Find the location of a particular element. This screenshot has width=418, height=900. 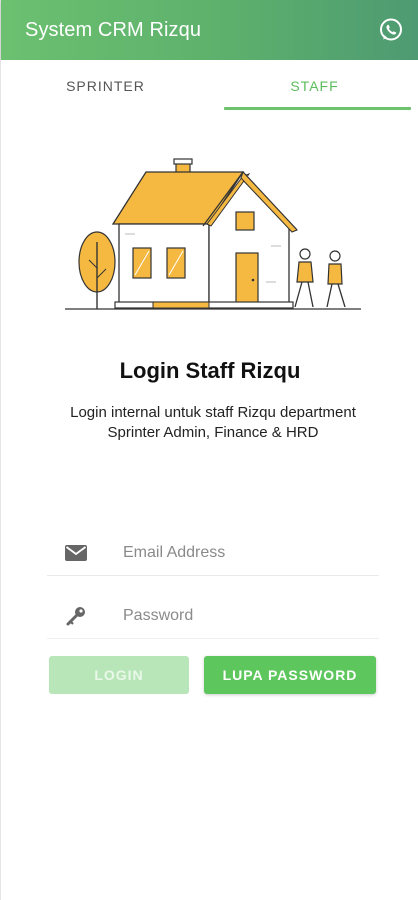

tab-sprinter: SPRINTER is located at coordinates (105, 86).